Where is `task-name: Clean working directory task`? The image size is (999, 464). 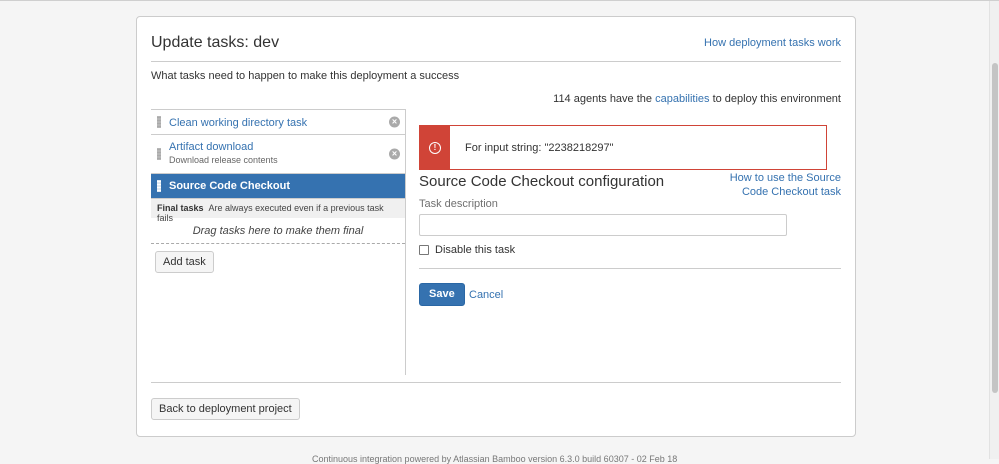 task-name: Clean working directory task is located at coordinates (287, 119).